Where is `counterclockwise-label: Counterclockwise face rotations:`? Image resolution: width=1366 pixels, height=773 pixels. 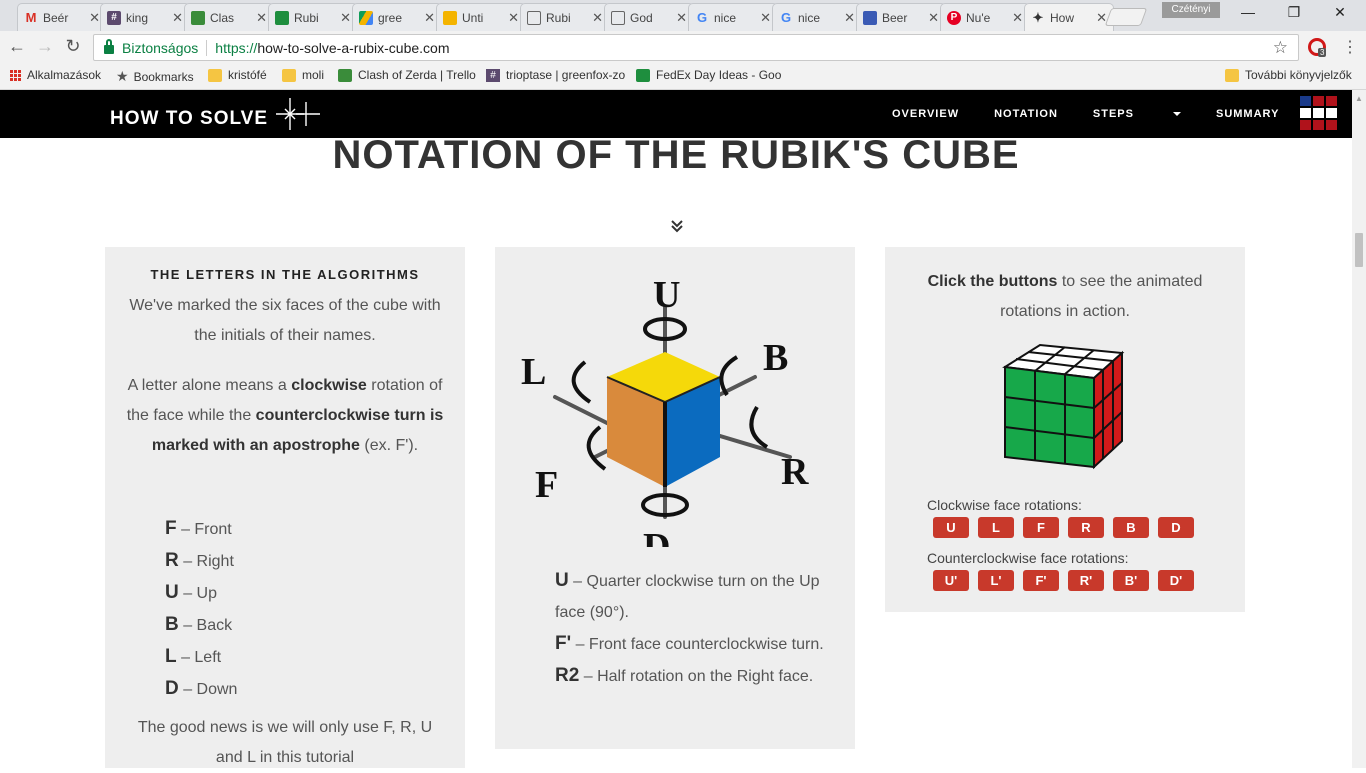
counterclockwise-label: Counterclockwise face rotations: is located at coordinates (1028, 558).